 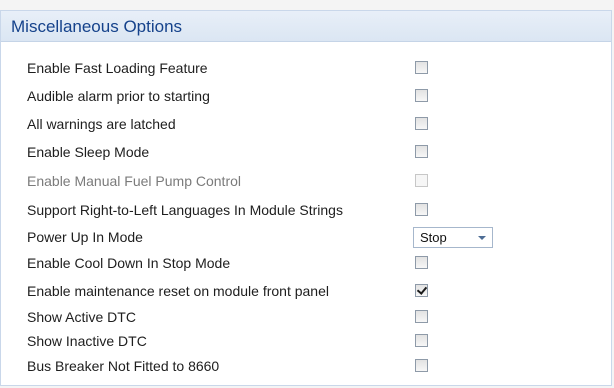 What do you see at coordinates (306, 26) in the screenshot?
I see `panel-header: Miscellaneous Options` at bounding box center [306, 26].